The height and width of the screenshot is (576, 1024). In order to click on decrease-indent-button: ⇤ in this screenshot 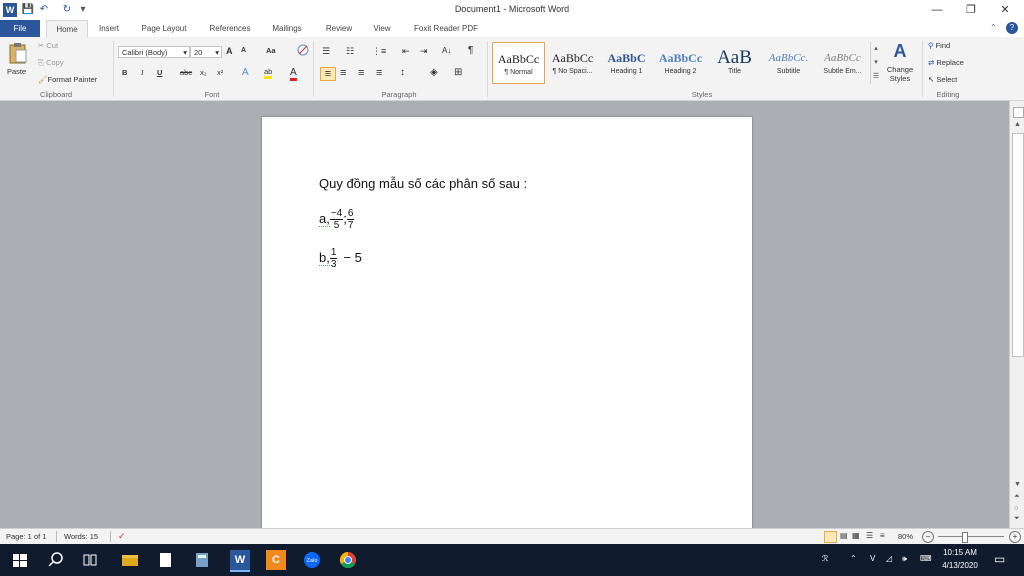, I will do `click(406, 51)`.